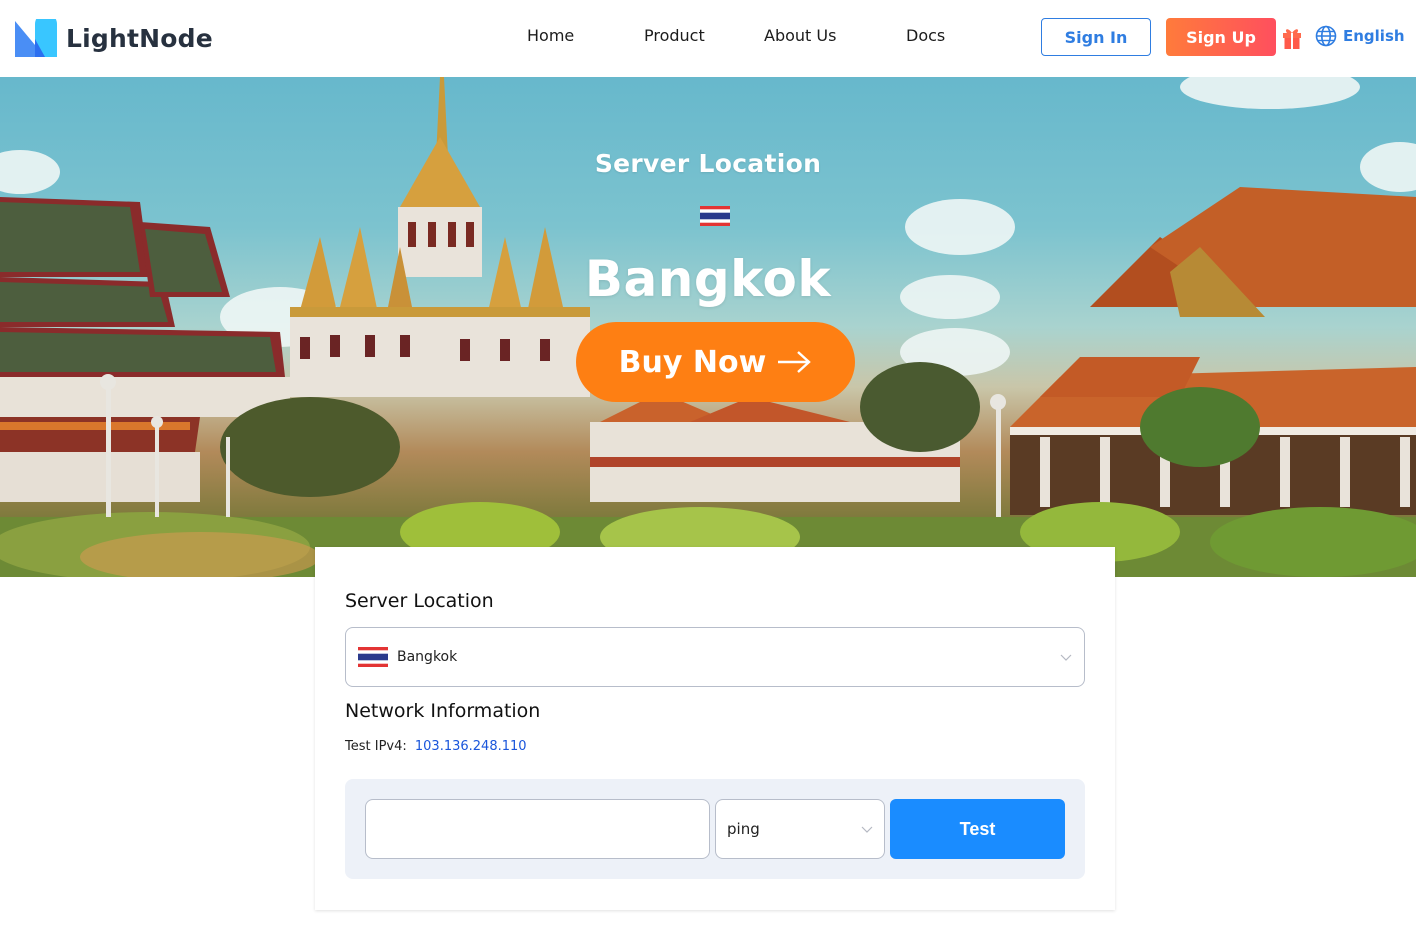 This screenshot has height=934, width=1416. I want to click on sign-up-button: Sign Up, so click(1221, 37).